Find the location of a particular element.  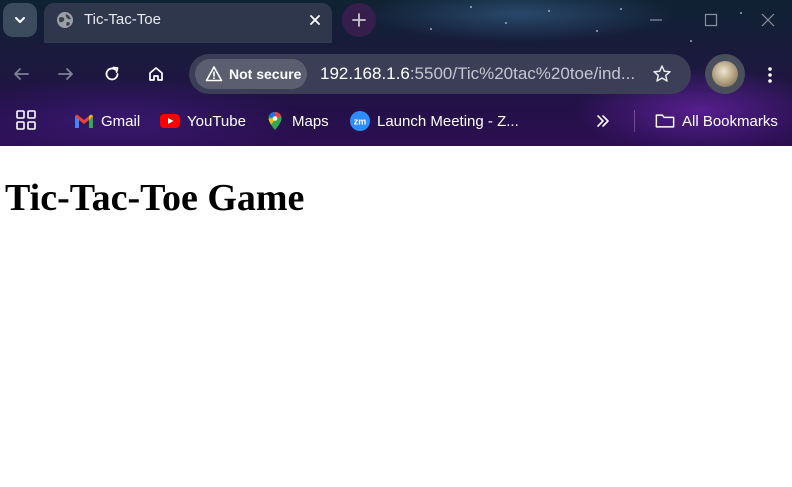

minimize-icon is located at coordinates (656, 20).